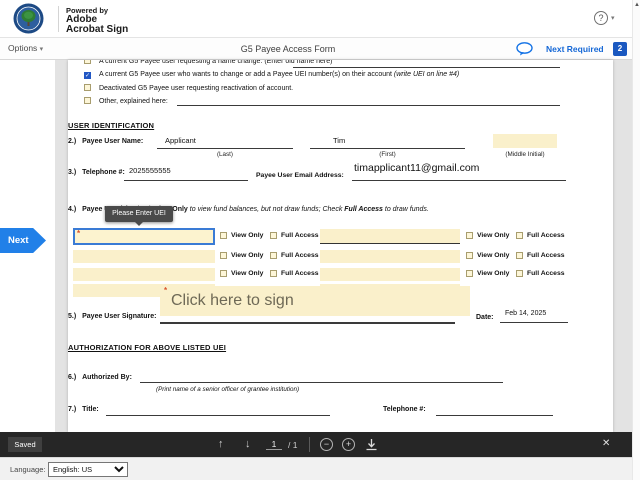 The width and height of the screenshot is (640, 480). I want to click on required-asterisk: *, so click(79, 233).